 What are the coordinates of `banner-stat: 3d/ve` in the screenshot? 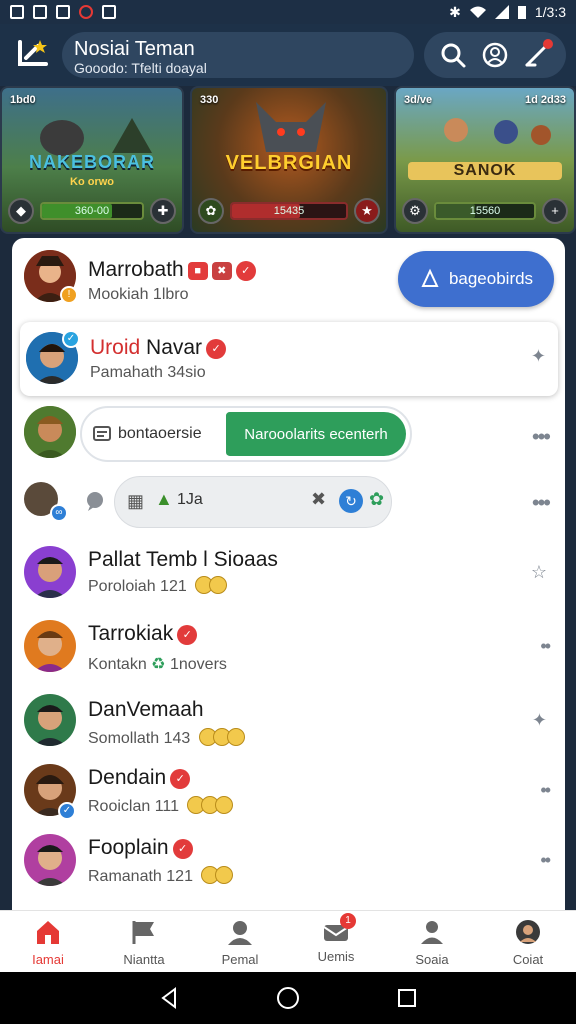 It's located at (418, 100).